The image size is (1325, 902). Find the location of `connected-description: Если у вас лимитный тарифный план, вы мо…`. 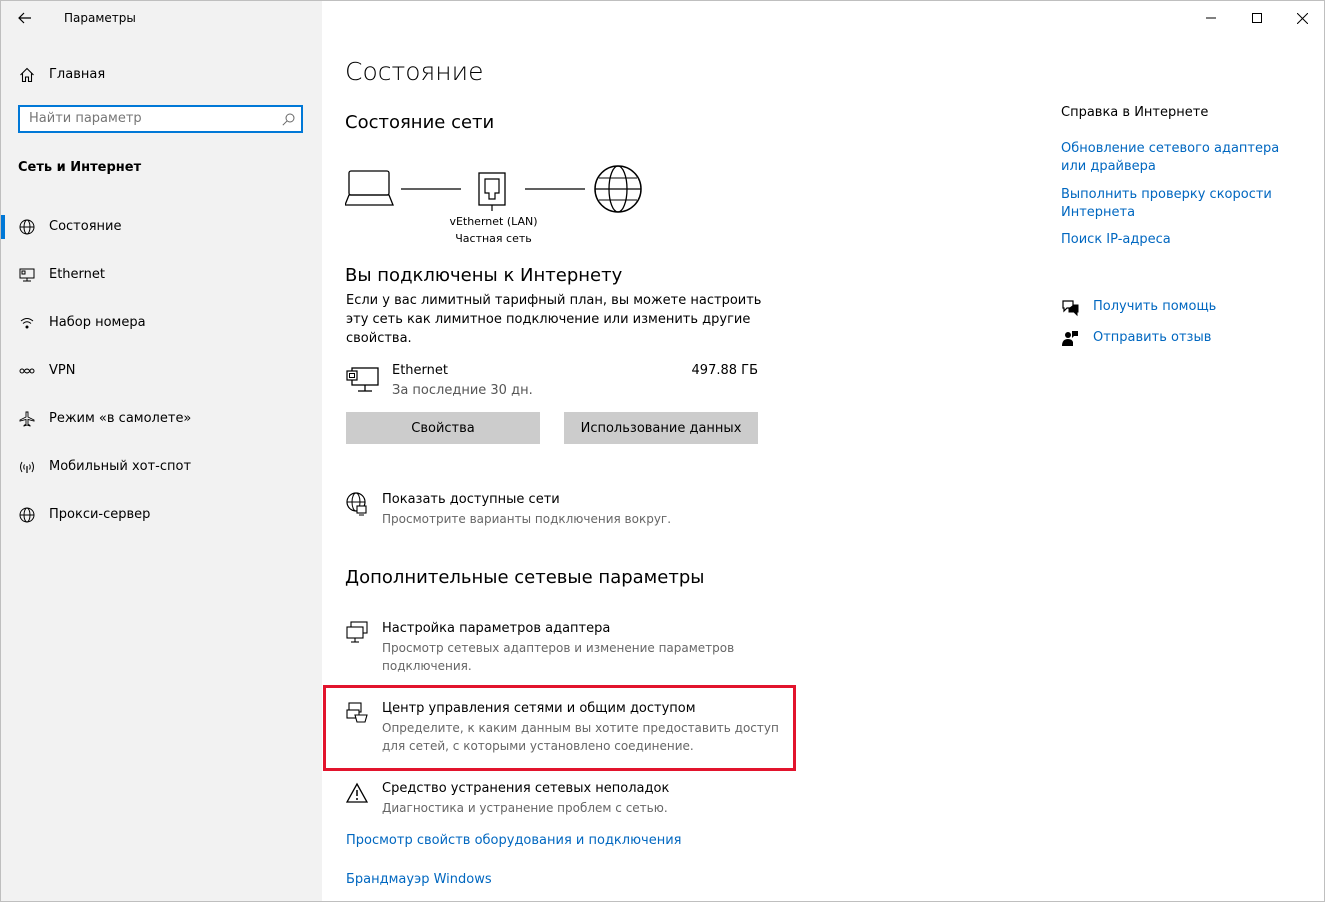

connected-description: Если у вас лимитный тарифный план, вы мо… is located at coordinates (554, 319).